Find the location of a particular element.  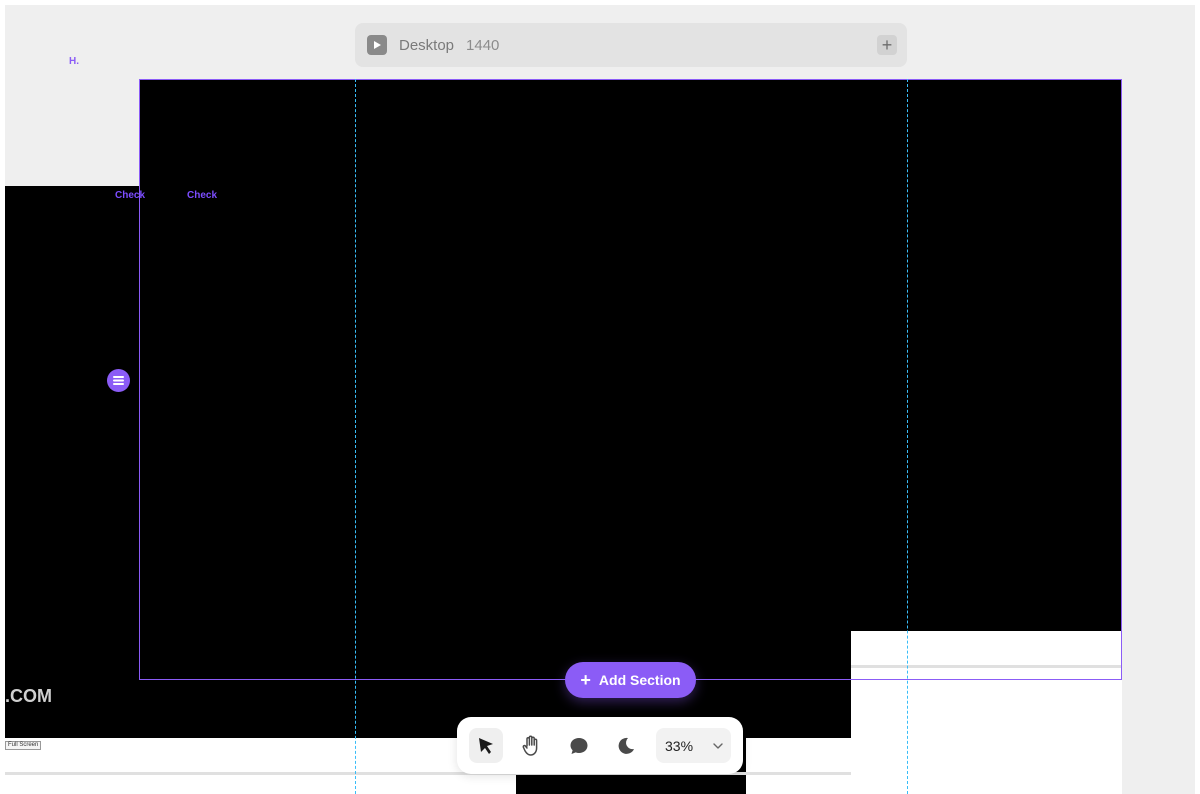

device-width: 1440 is located at coordinates (483, 45).